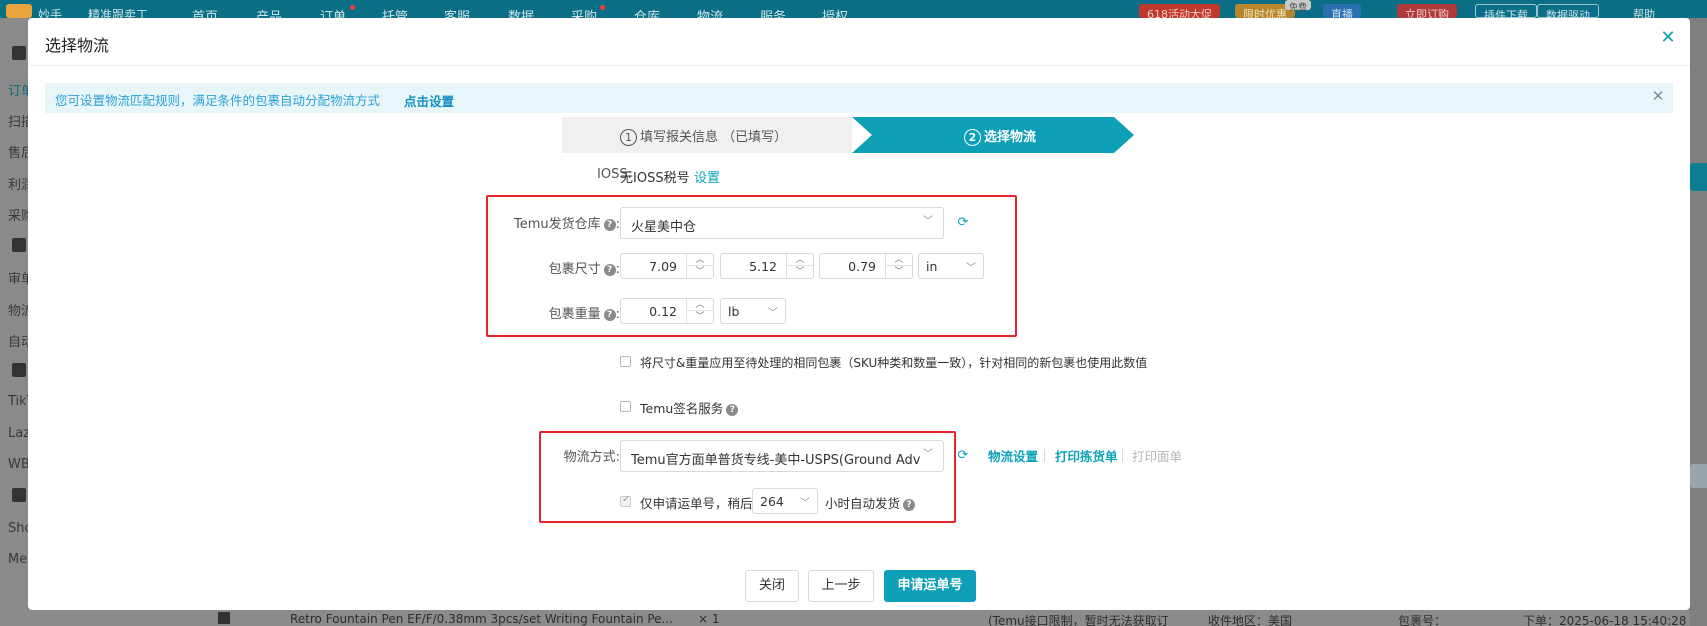 The height and width of the screenshot is (626, 1707). I want to click on nav-warehouse: 仓库, so click(647, 12).